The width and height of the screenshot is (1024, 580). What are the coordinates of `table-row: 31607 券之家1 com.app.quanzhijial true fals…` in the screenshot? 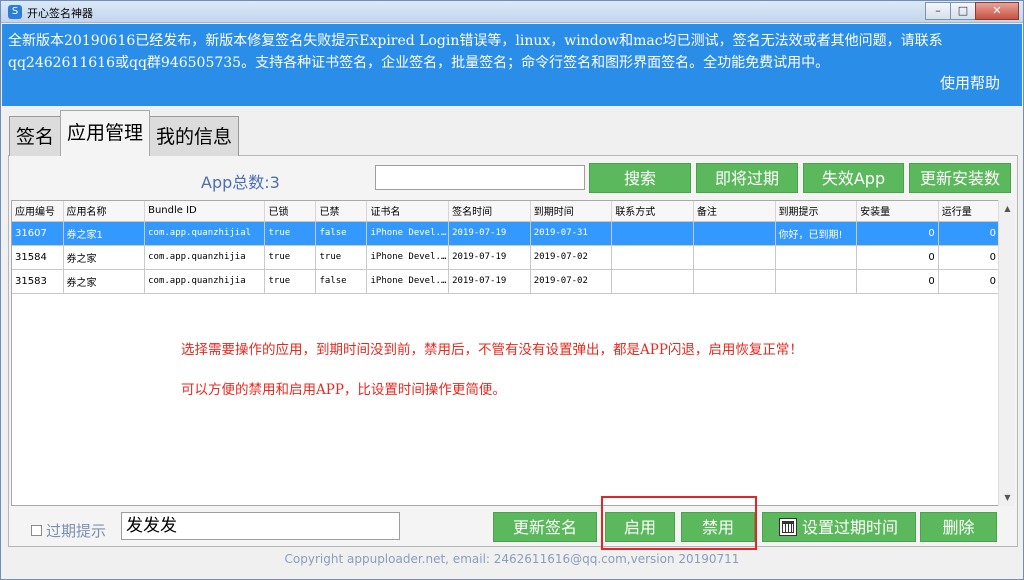 It's located at (505, 233).